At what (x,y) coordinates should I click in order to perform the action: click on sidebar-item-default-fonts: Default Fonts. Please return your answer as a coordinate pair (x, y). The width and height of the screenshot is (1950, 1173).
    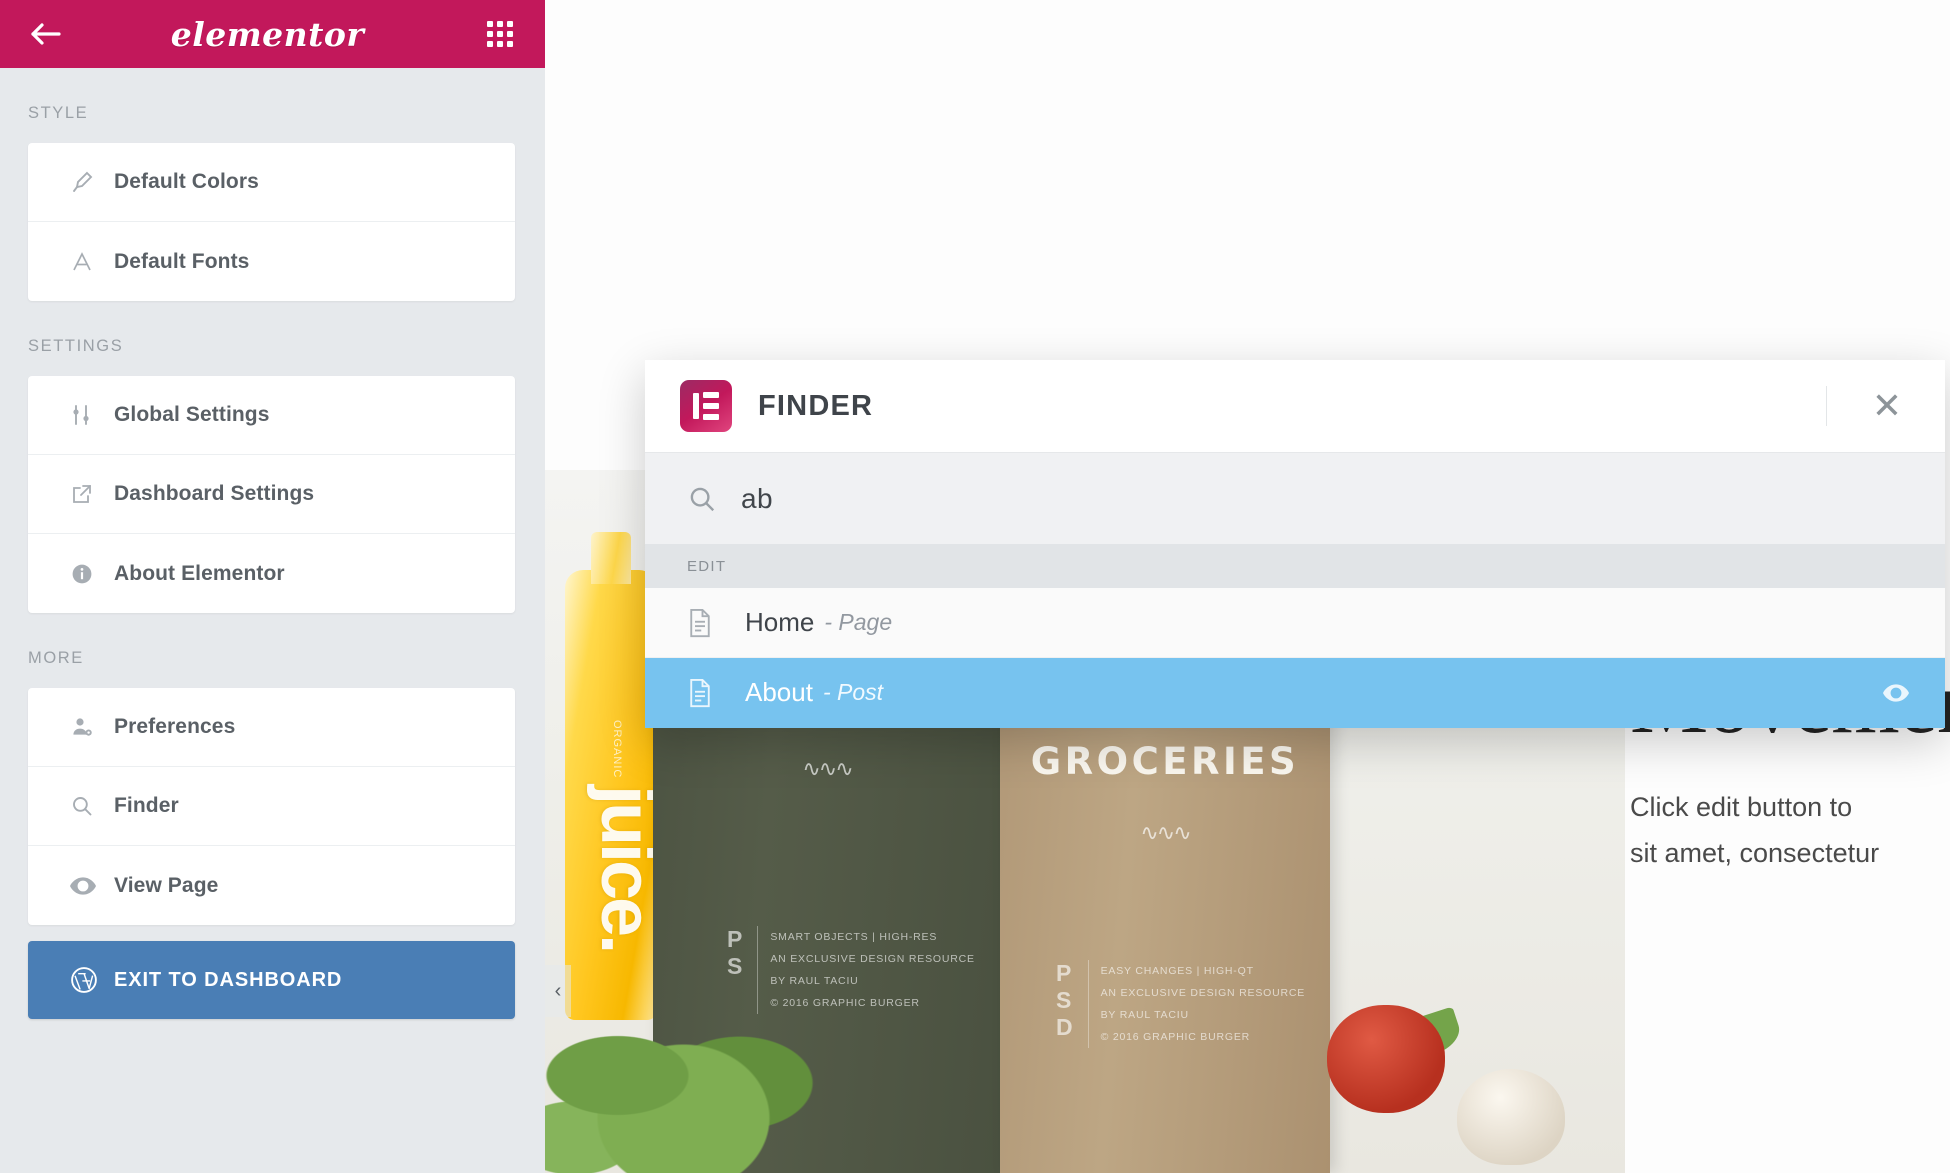
    Looking at the image, I should click on (271, 261).